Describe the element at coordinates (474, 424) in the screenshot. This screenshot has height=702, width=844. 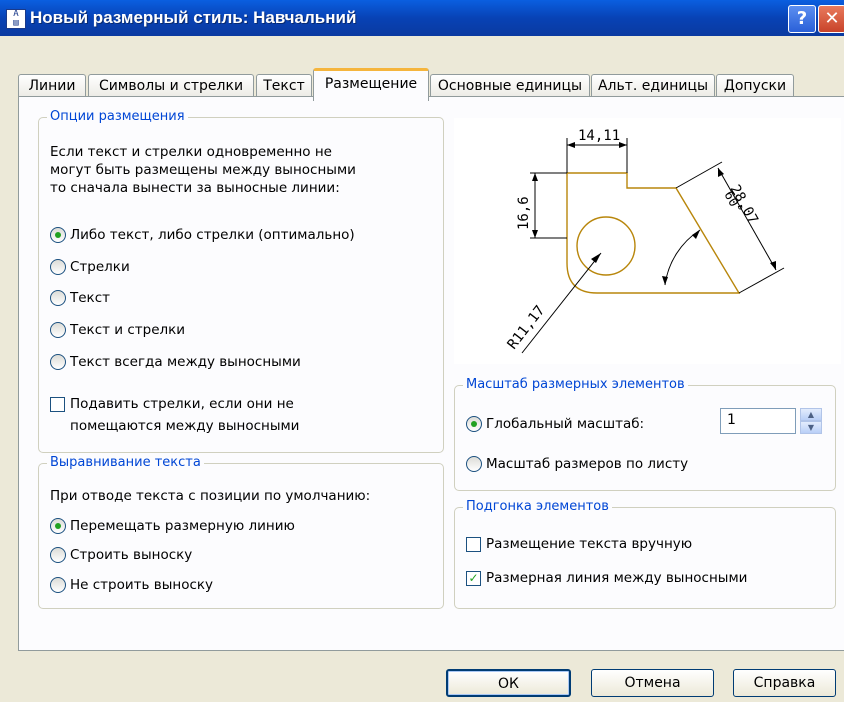
I see `radio-global-scale` at that location.